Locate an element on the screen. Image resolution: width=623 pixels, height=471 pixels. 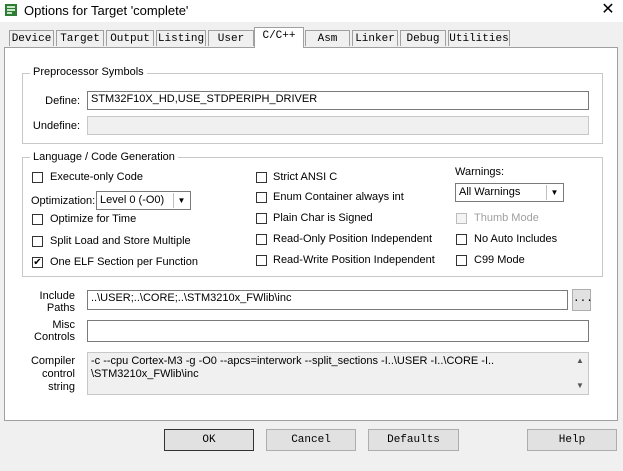
checkmark-icon: ✔ is located at coordinates (37, 262).